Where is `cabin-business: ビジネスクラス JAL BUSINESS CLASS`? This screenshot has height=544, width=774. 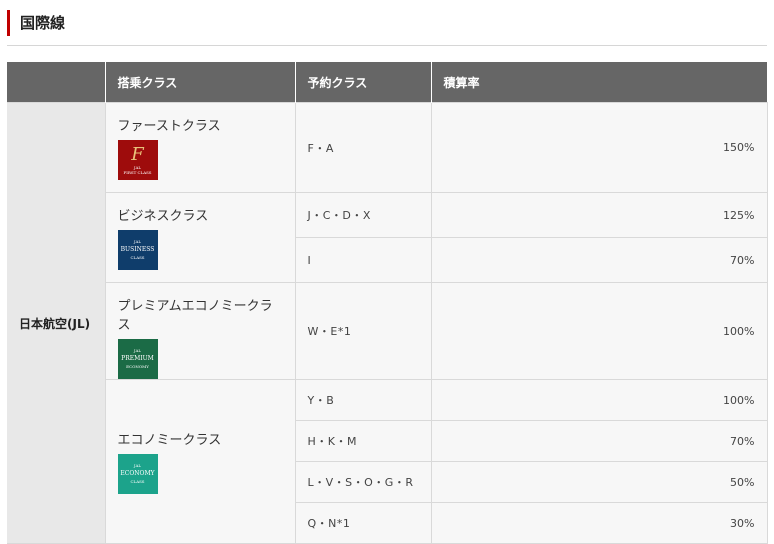
cabin-business: ビジネスクラス JAL BUSINESS CLASS is located at coordinates (200, 237).